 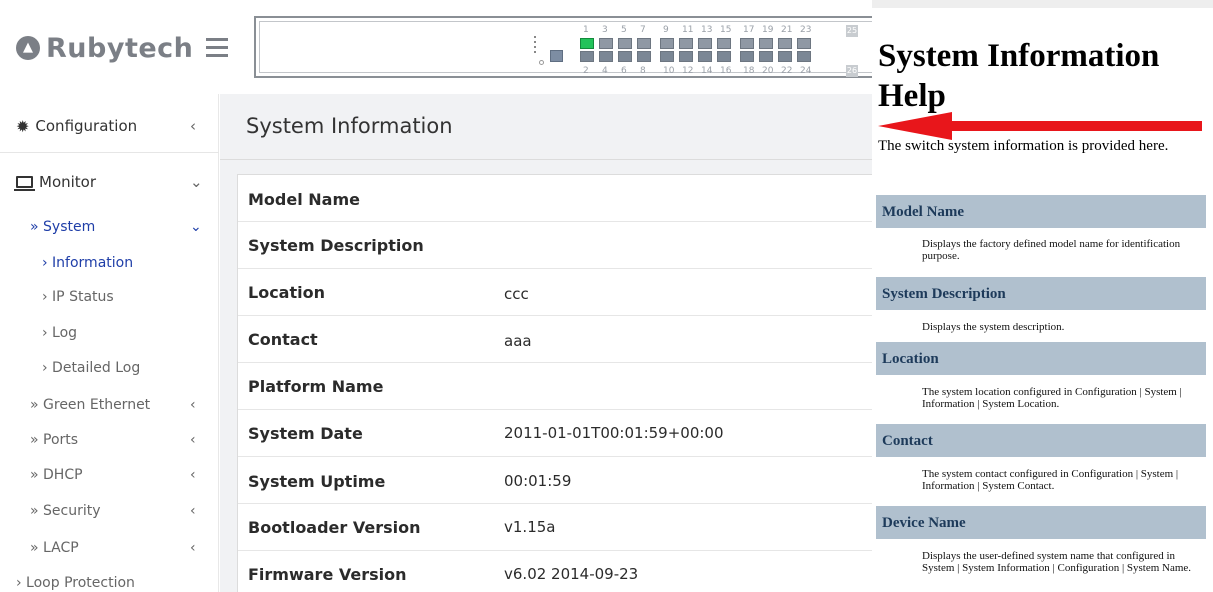 I want to click on brand-logo: ▲ Rubytech, so click(x=104, y=48).